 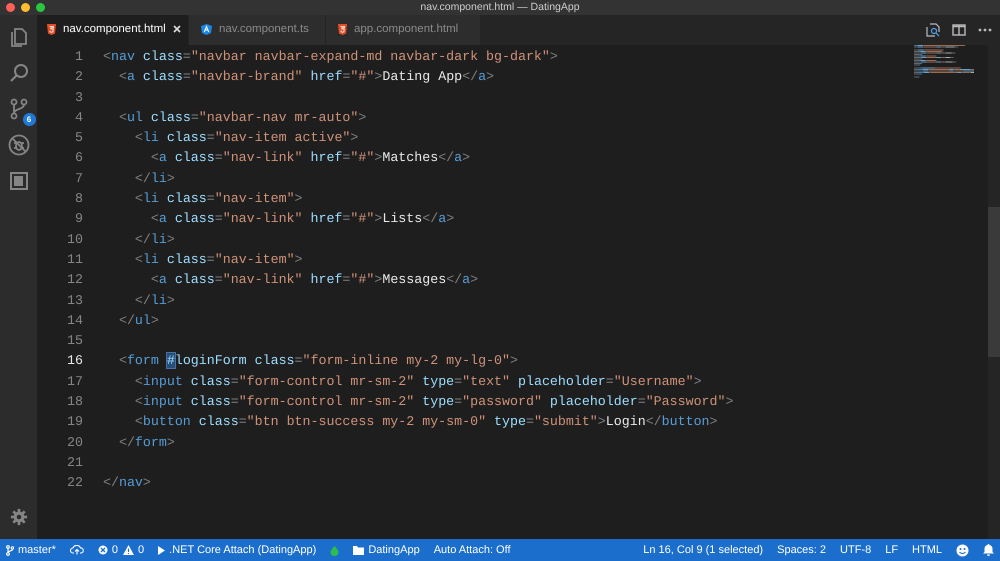 What do you see at coordinates (314, 280) in the screenshot?
I see `code-line: <a class="nav-link" href="#">Messages</a>` at bounding box center [314, 280].